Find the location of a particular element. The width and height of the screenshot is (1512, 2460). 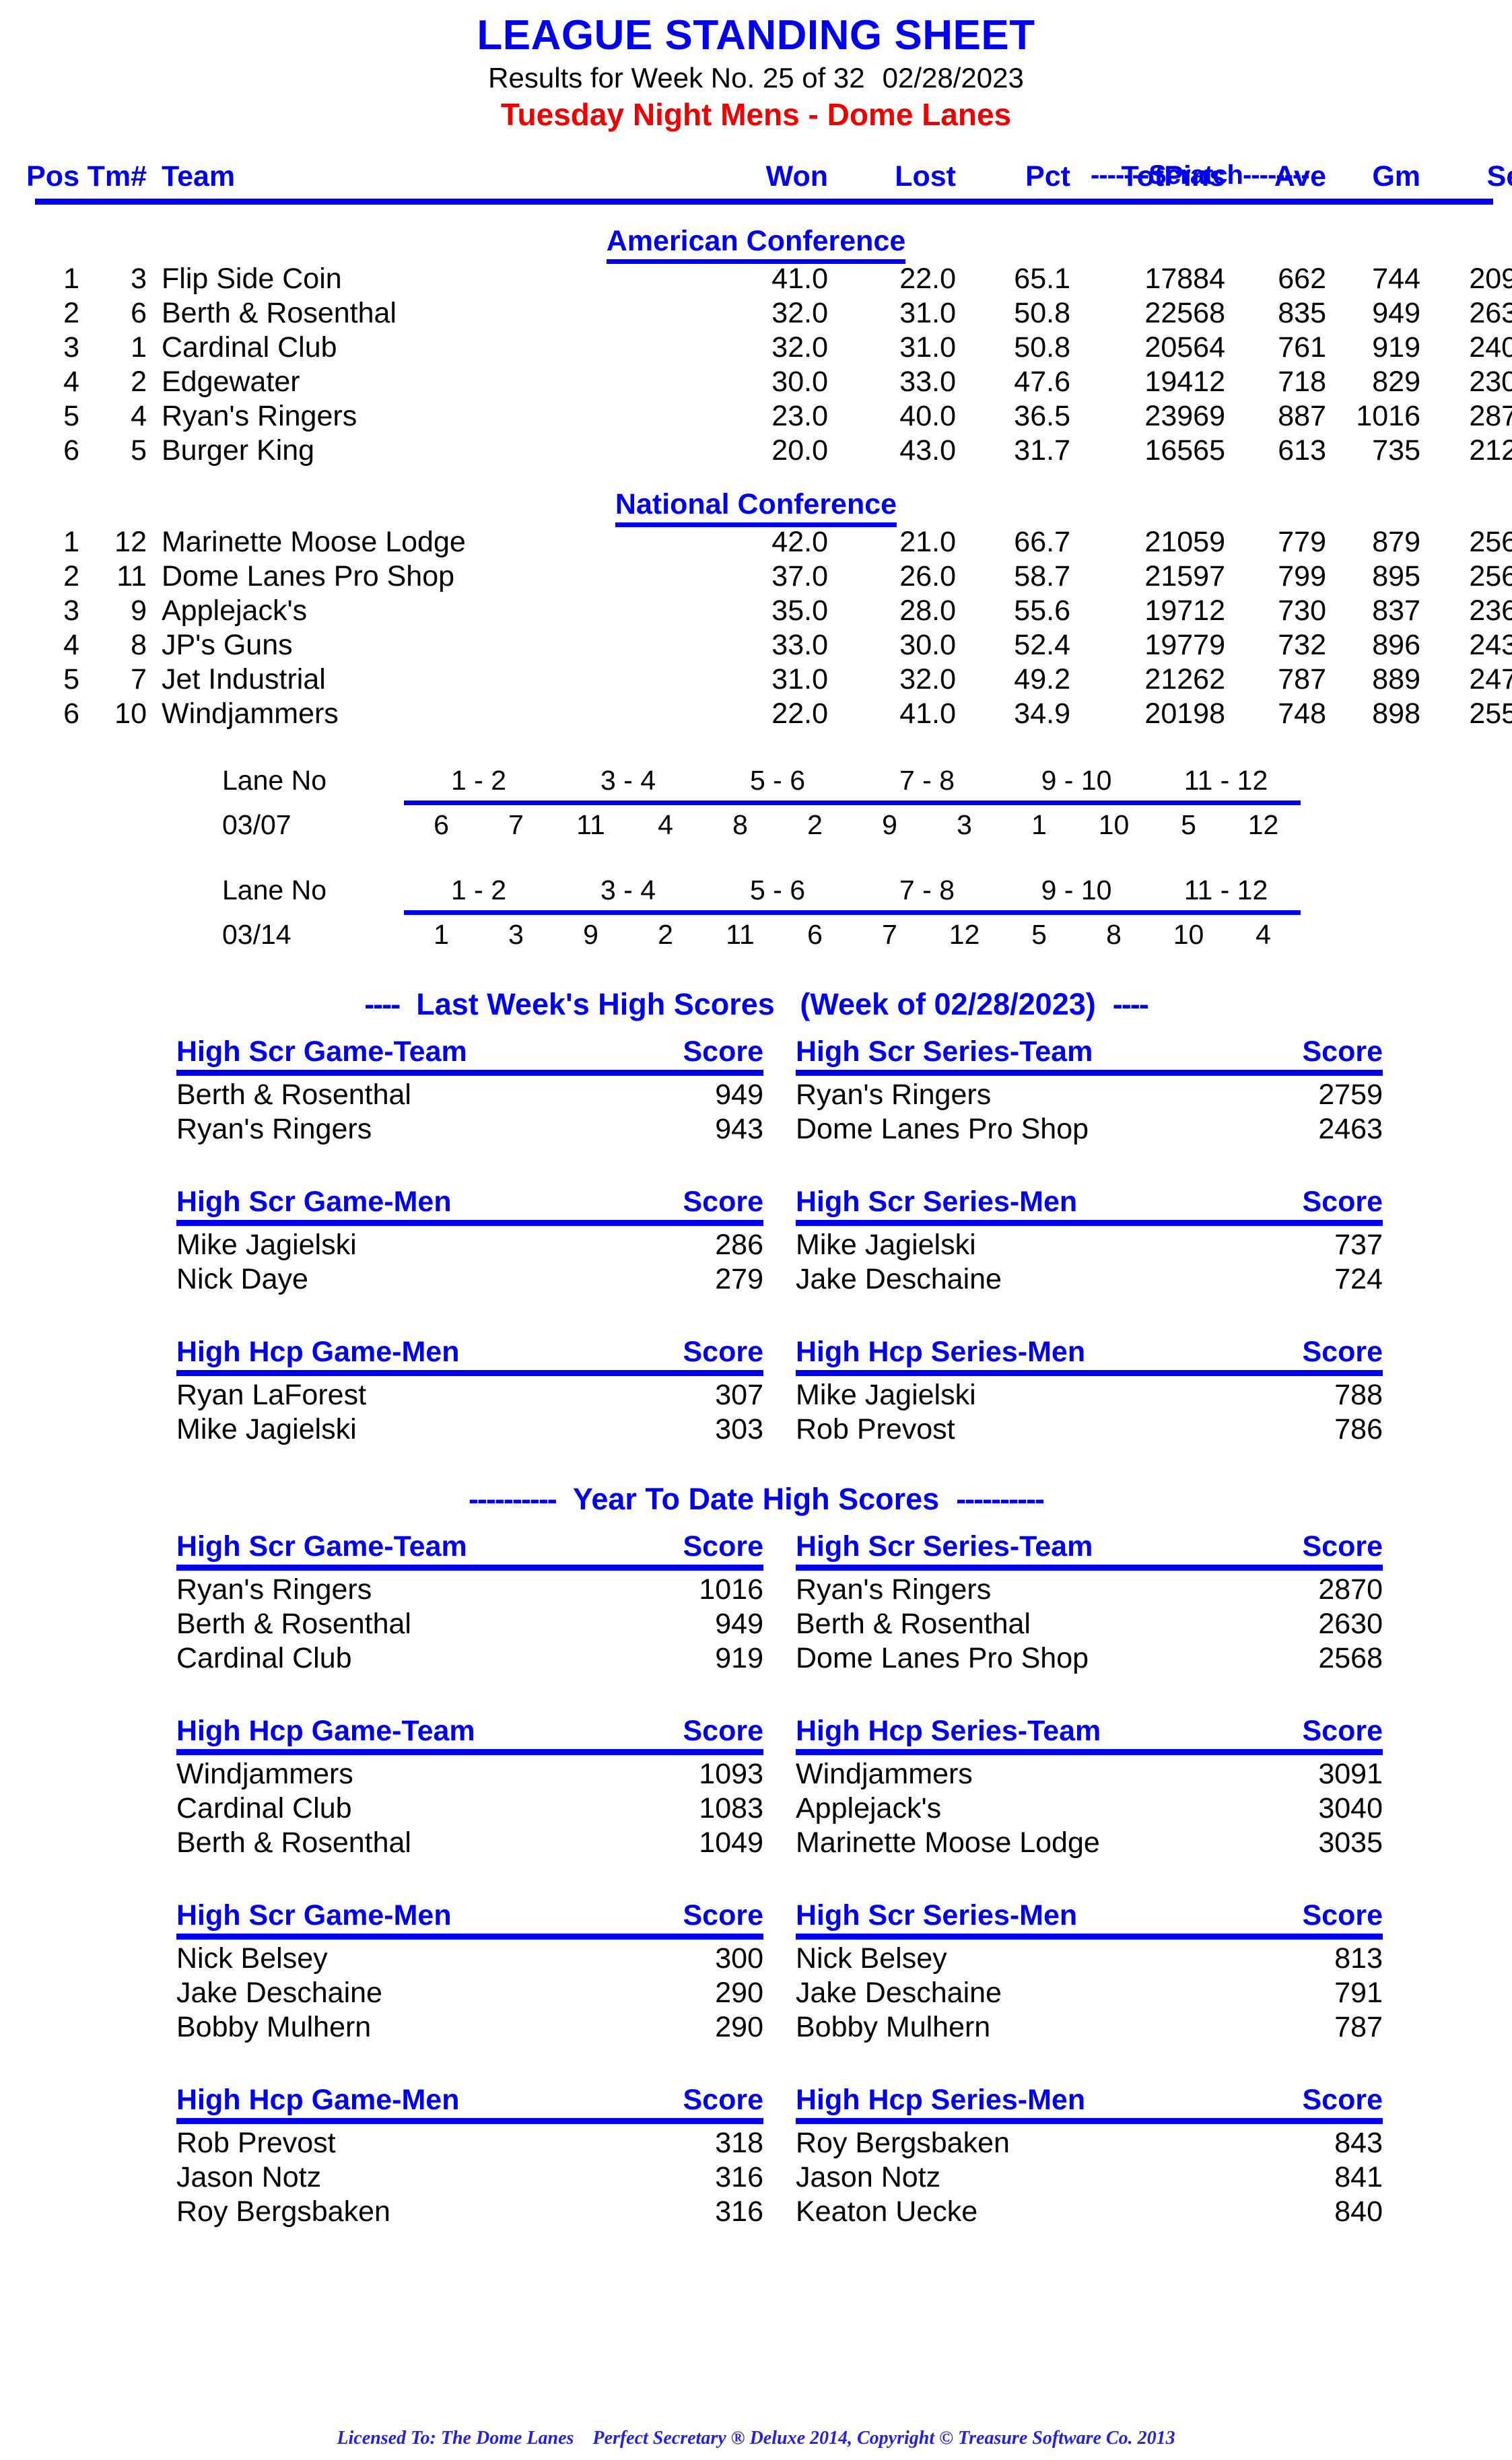

list-item: Rob Prevost 786 is located at coordinates (1089, 1429).